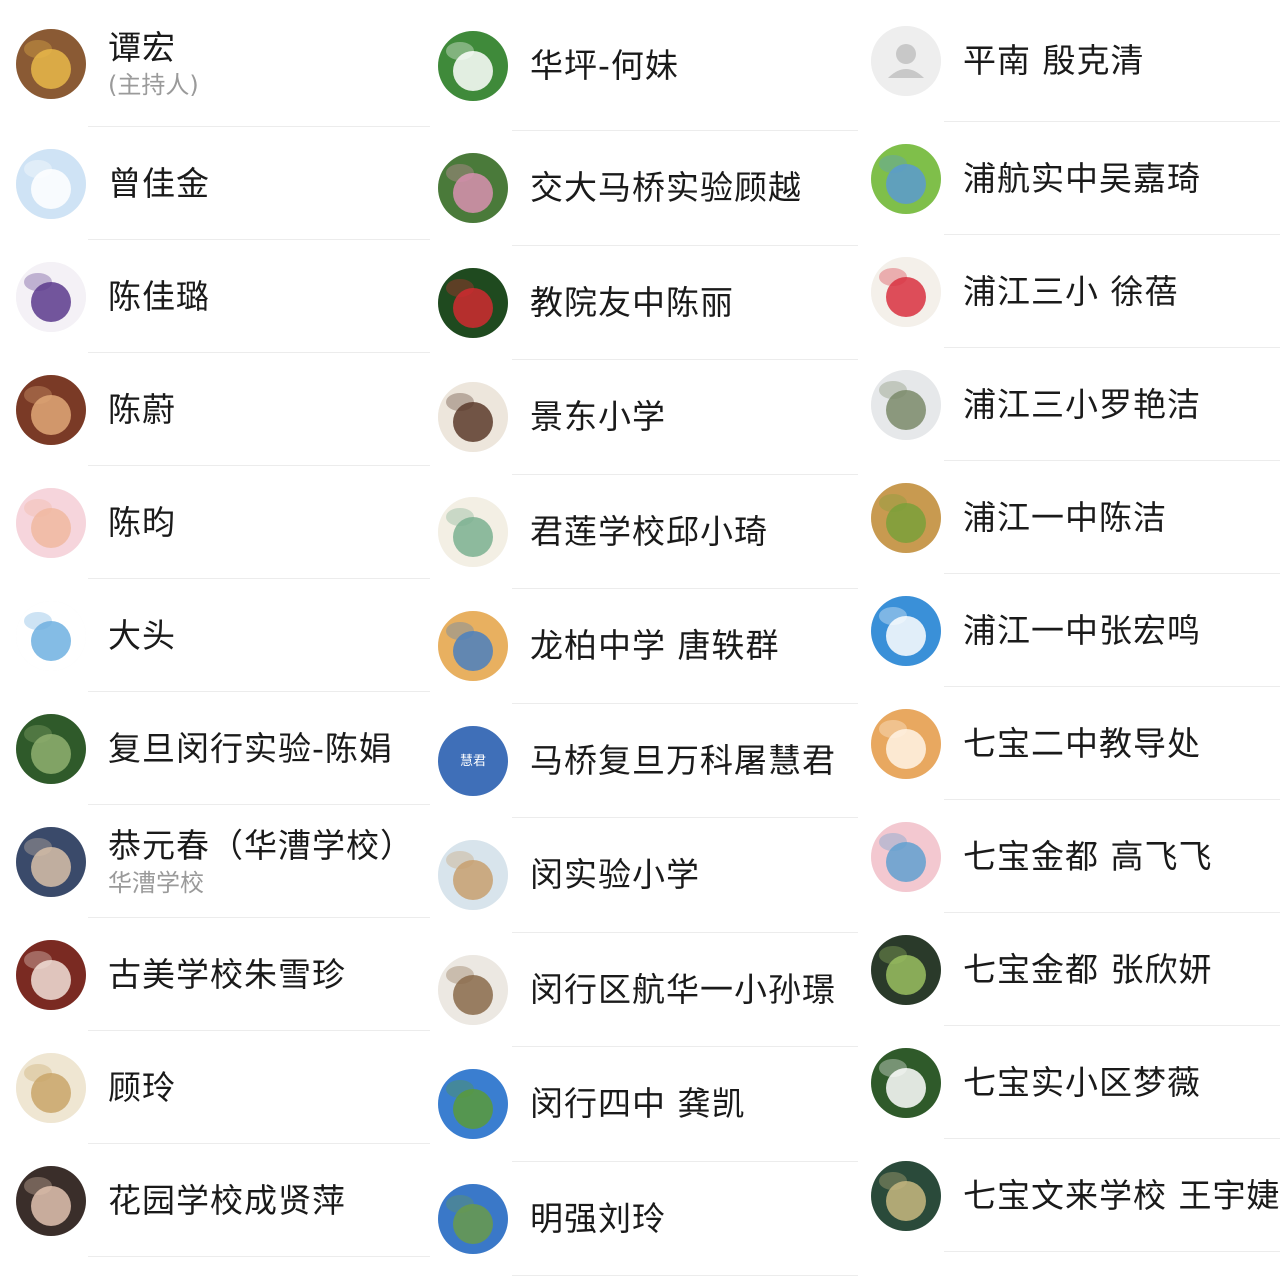 The image size is (1280, 1280). I want to click on tea-cup-avatar, so click(906, 517).